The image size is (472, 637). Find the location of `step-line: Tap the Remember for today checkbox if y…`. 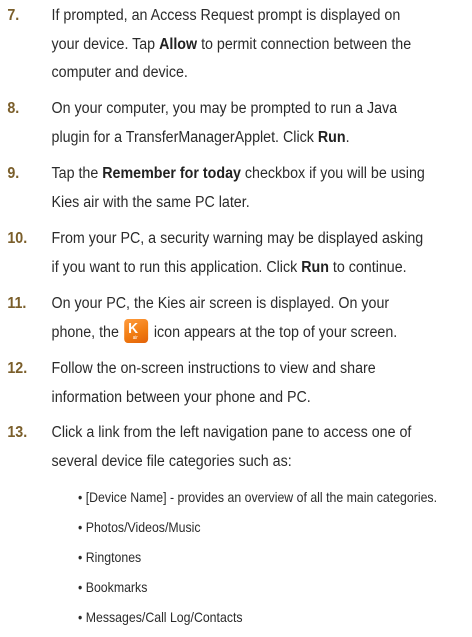

step-line: Tap the Remember for today checkbox if y… is located at coordinates (238, 173).